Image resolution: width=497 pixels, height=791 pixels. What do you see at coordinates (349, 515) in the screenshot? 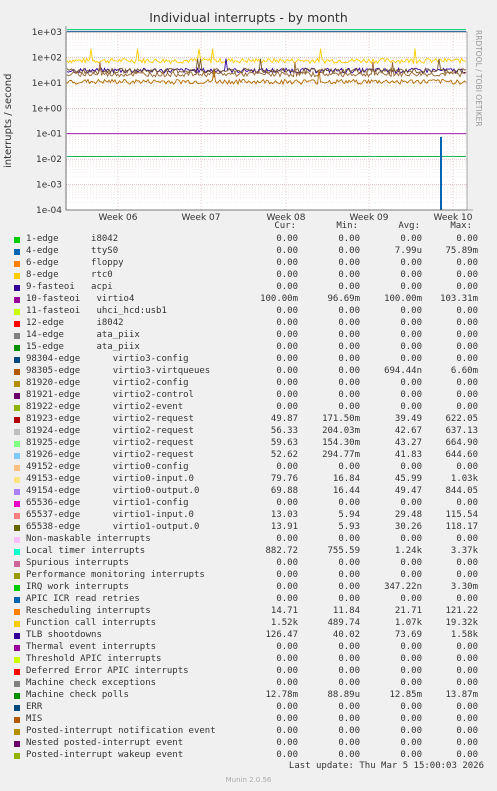
I see `legend-value-min: 5.94` at bounding box center [349, 515].